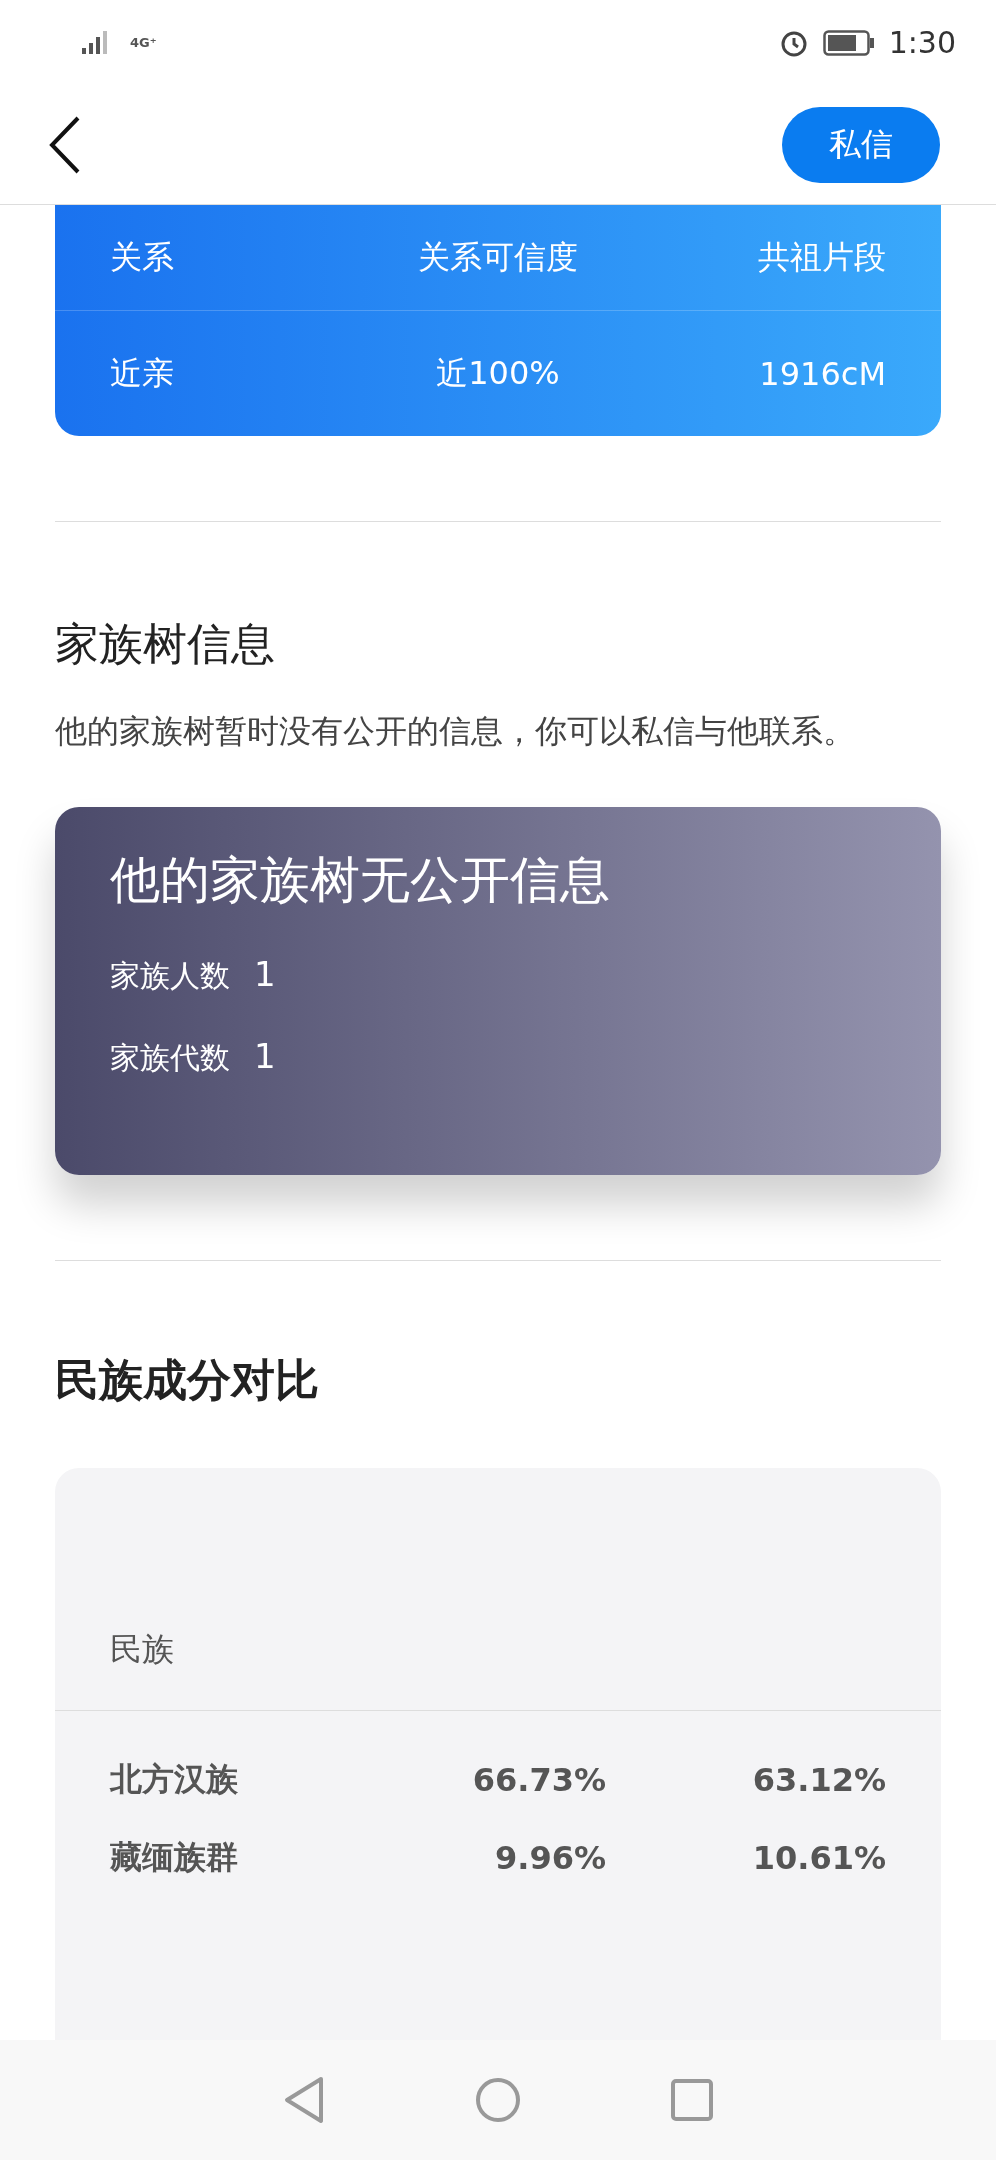 The height and width of the screenshot is (2160, 996). I want to click on home-nav-icon, so click(498, 2100).